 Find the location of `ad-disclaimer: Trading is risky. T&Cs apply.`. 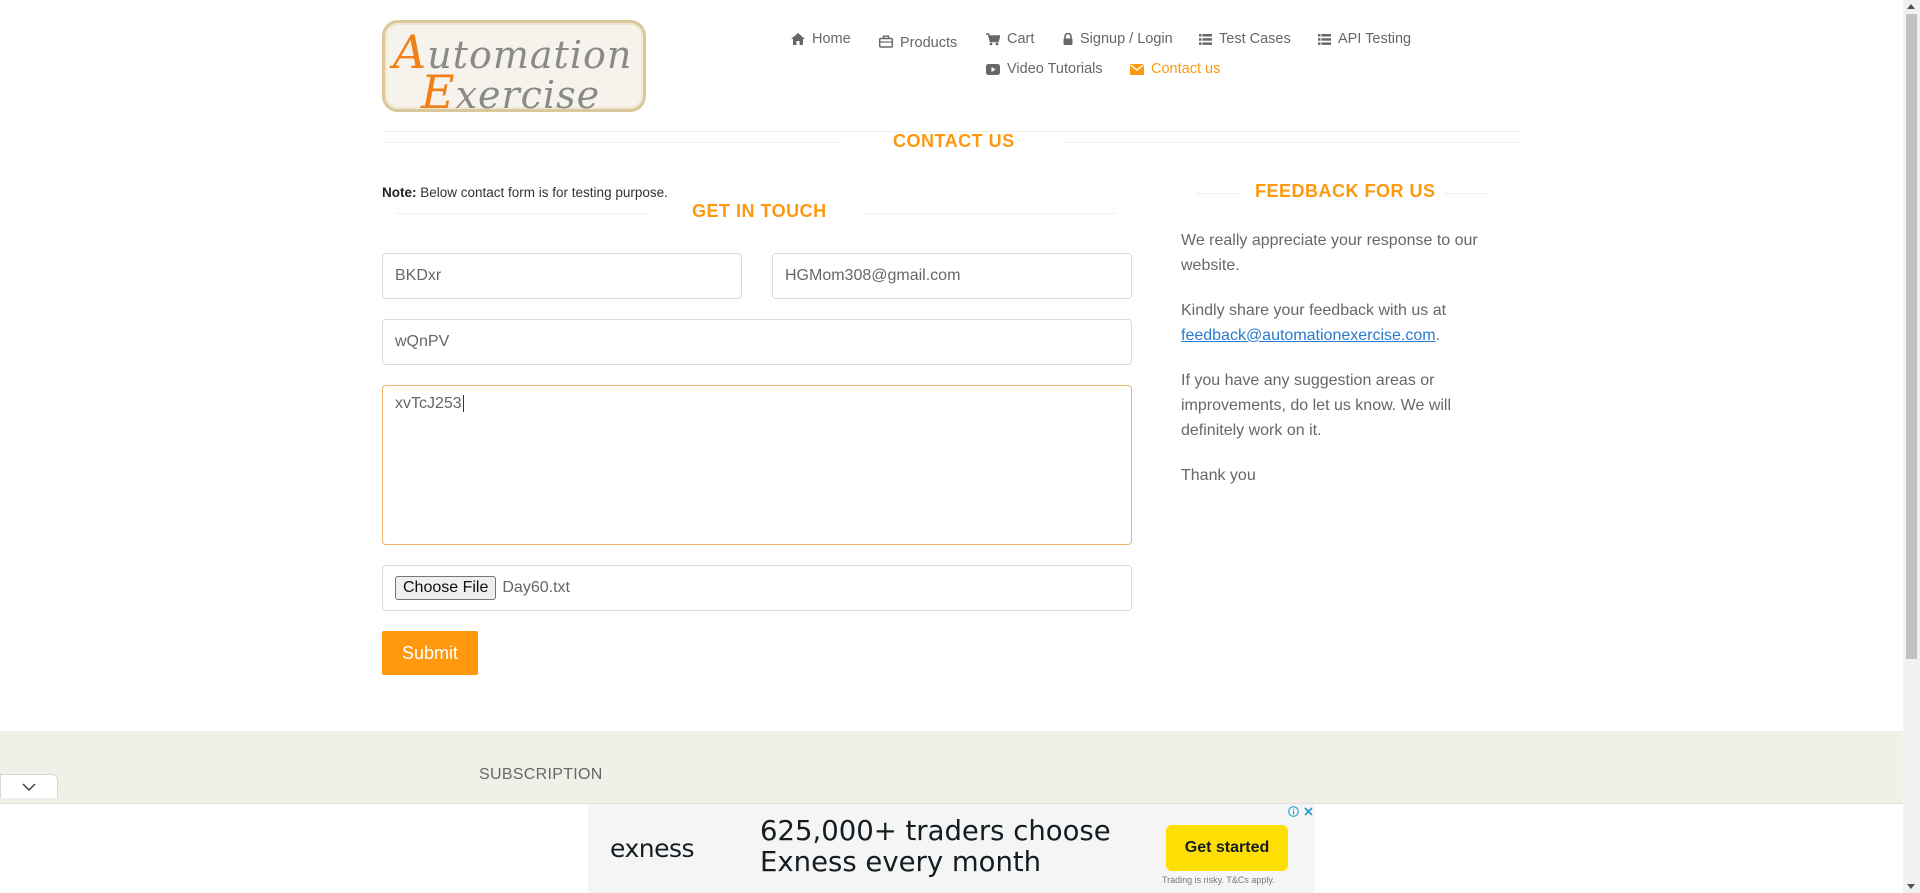

ad-disclaimer: Trading is risky. T&Cs apply. is located at coordinates (1218, 880).